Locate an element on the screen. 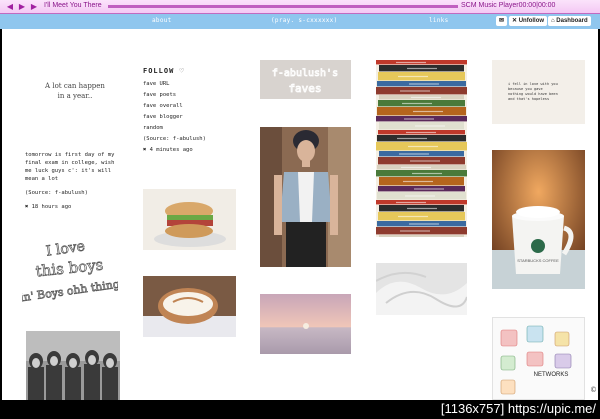 This screenshot has width=600, height=419. unfollow-button: ✕ Unfollow is located at coordinates (528, 21).